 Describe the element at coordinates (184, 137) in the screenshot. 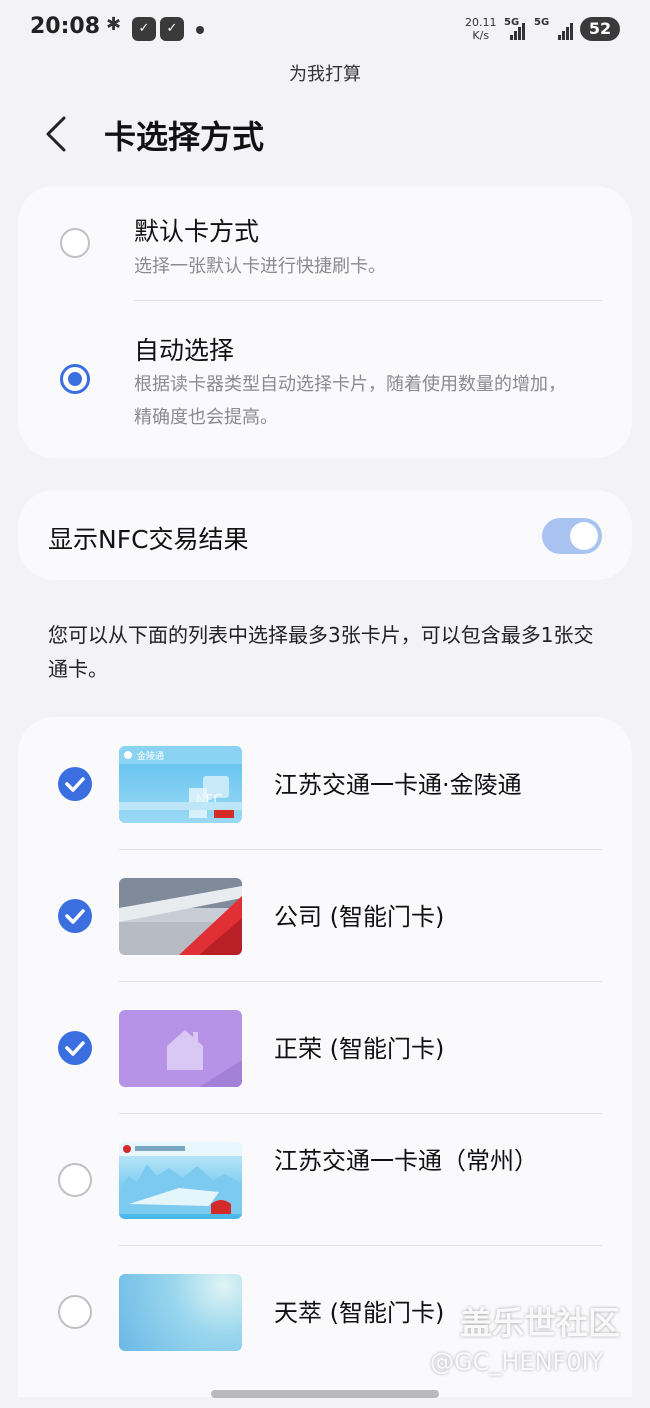

I see `page-title: 卡选择方式` at that location.